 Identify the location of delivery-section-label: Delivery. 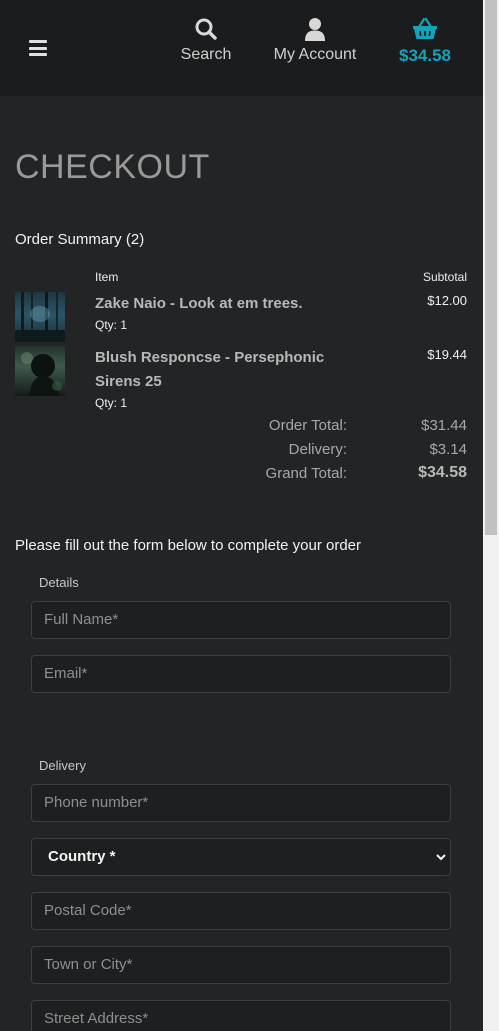
(62, 765).